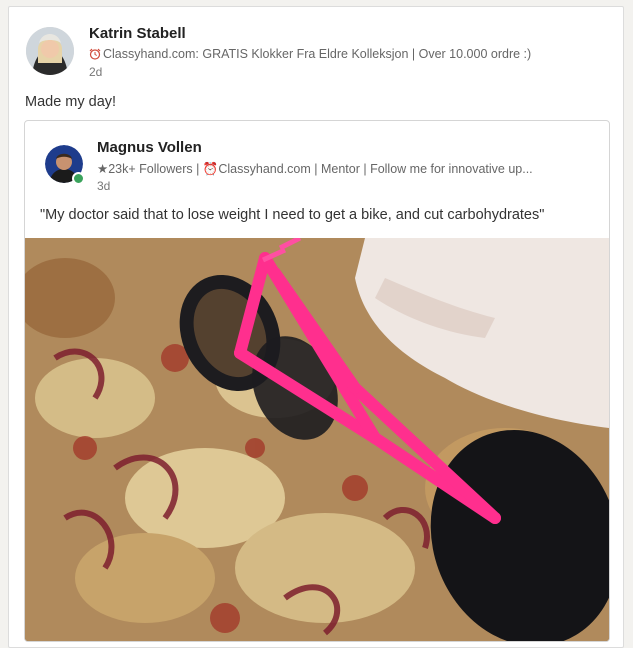 The image size is (633, 648). I want to click on author-name: Katrin Stabell, so click(137, 33).